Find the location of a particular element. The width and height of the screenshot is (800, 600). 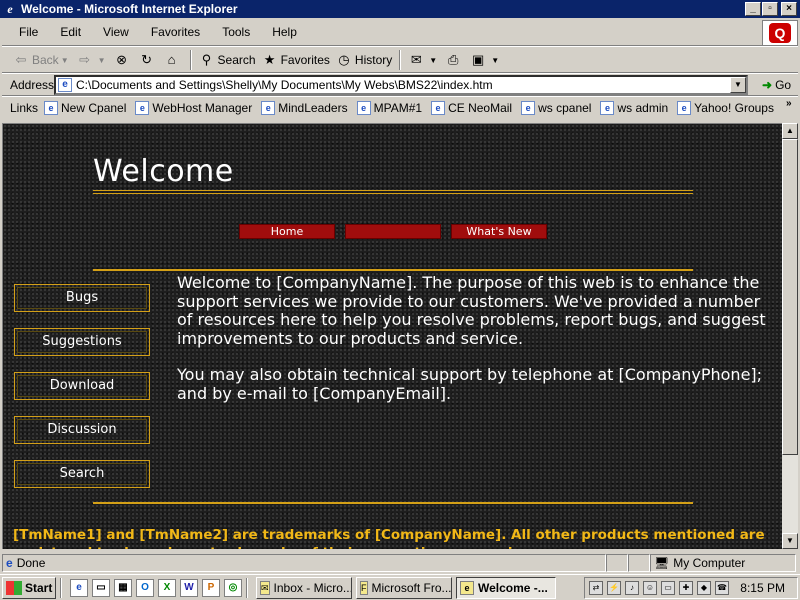

powerpoint-quicklaunch-icon: P is located at coordinates (211, 587).